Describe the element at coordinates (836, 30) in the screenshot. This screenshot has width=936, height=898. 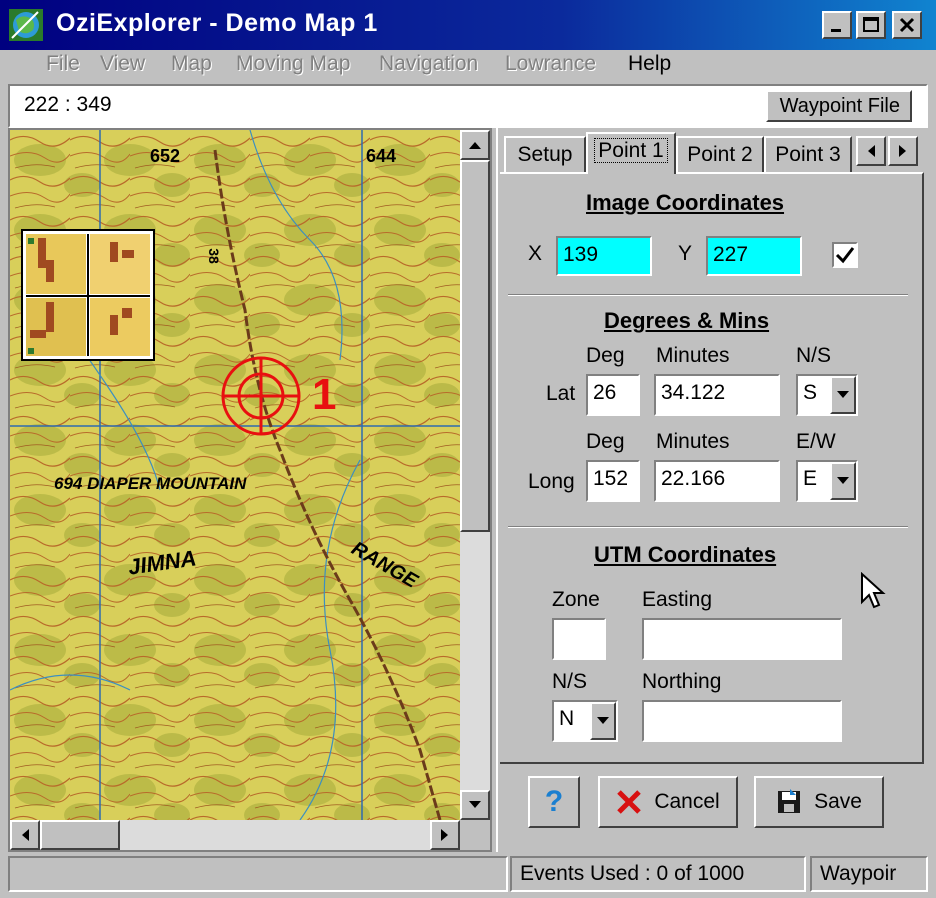
I see `minimize-icon` at that location.